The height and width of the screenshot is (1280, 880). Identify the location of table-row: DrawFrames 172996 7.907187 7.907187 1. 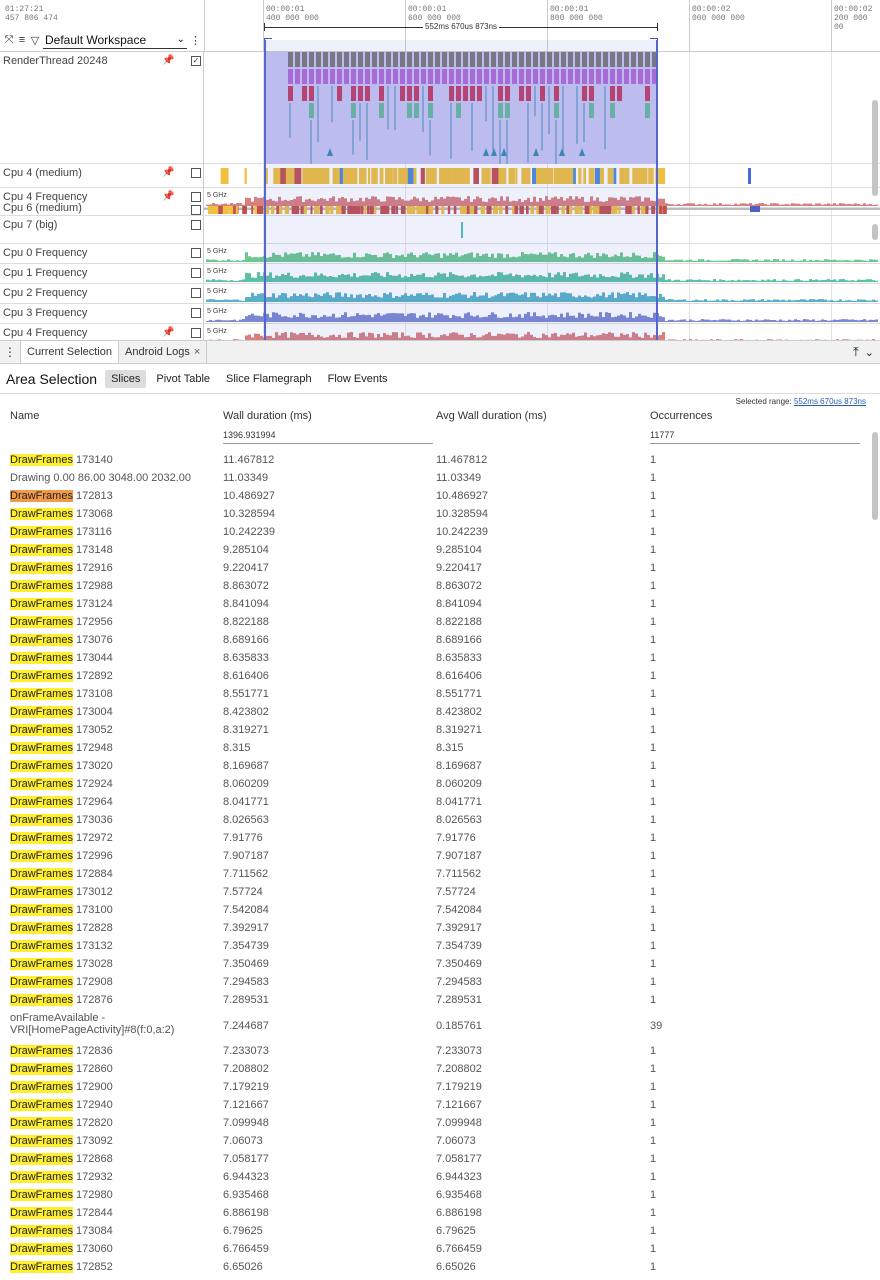
(435, 857).